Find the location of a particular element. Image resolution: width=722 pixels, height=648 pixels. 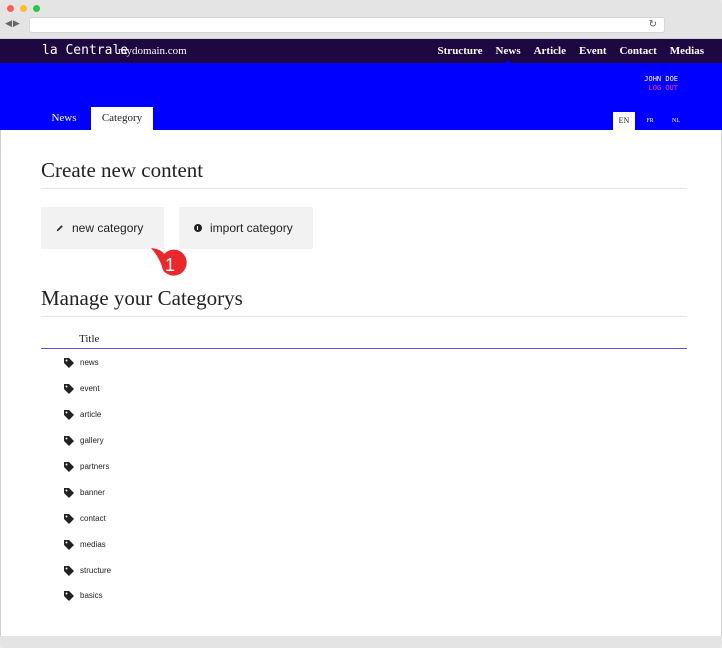

category-name: contact is located at coordinates (93, 519).